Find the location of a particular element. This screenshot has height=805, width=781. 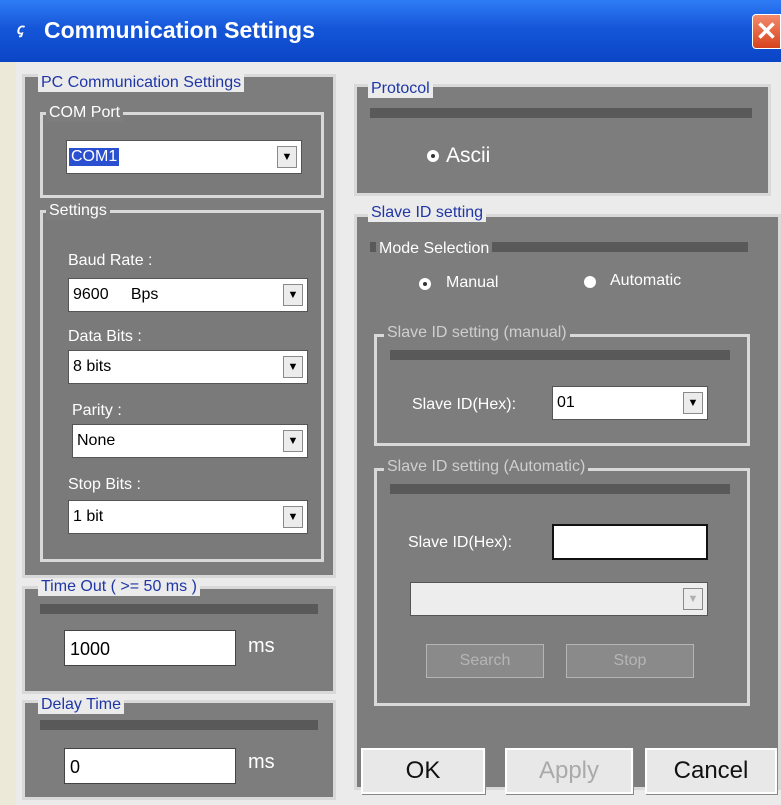

parity-label: Parity : is located at coordinates (97, 410).